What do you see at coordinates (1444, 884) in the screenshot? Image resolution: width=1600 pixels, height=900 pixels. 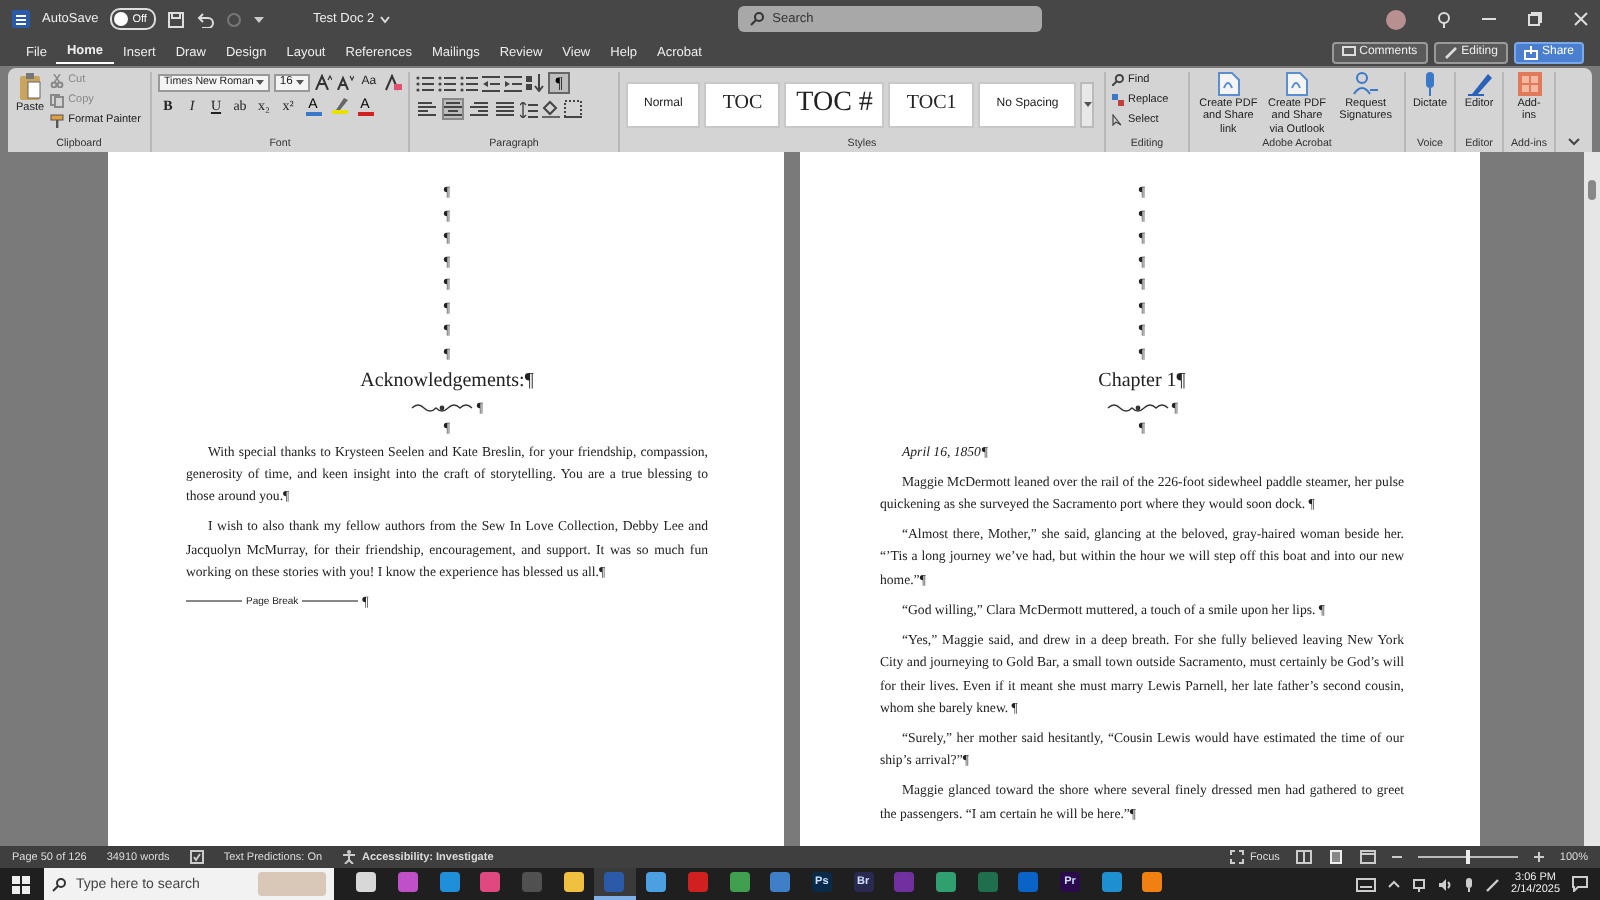 I see `volume-icon` at bounding box center [1444, 884].